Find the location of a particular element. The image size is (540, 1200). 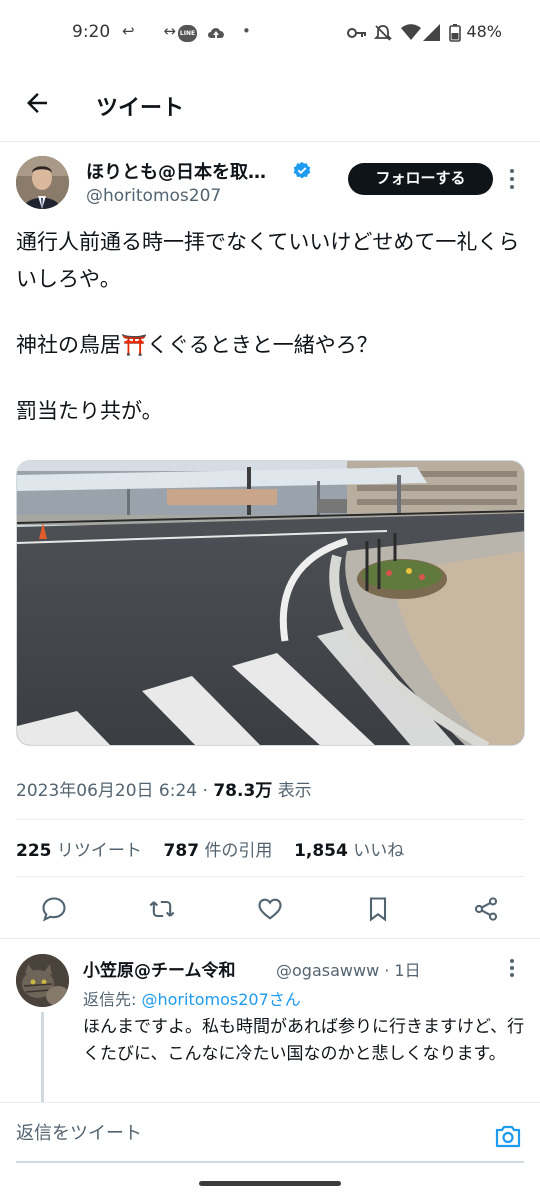

reply-to-label: 返信先: is located at coordinates (110, 999).